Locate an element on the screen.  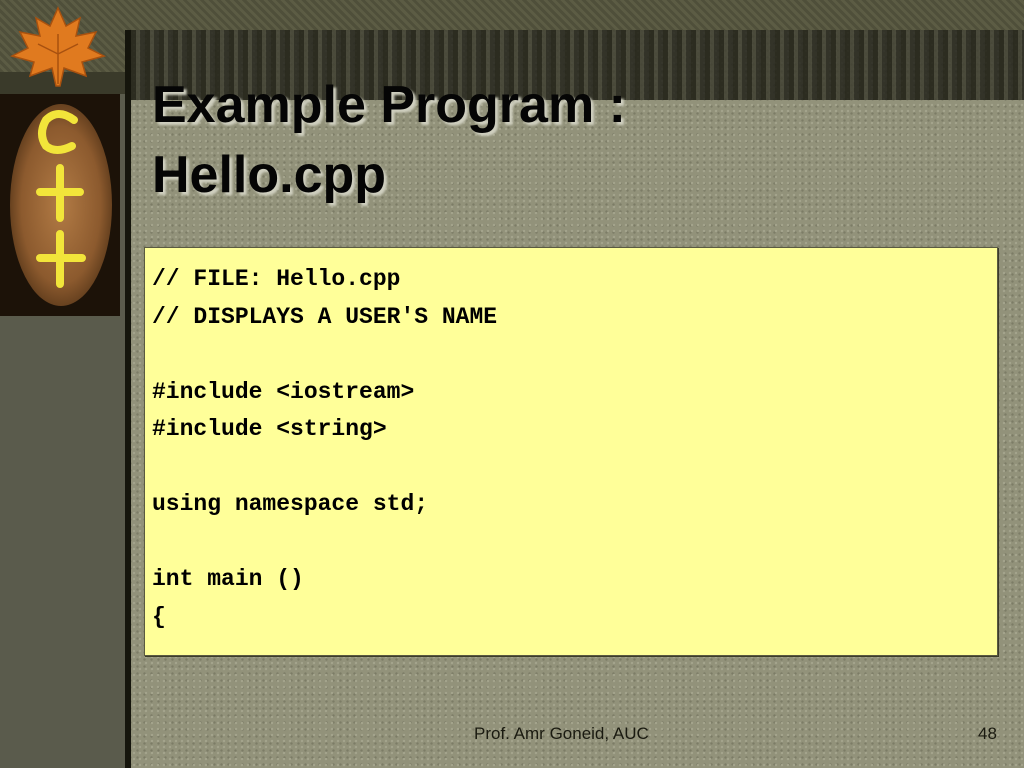
code-line: using namespace std; is located at coordinates (290, 504).